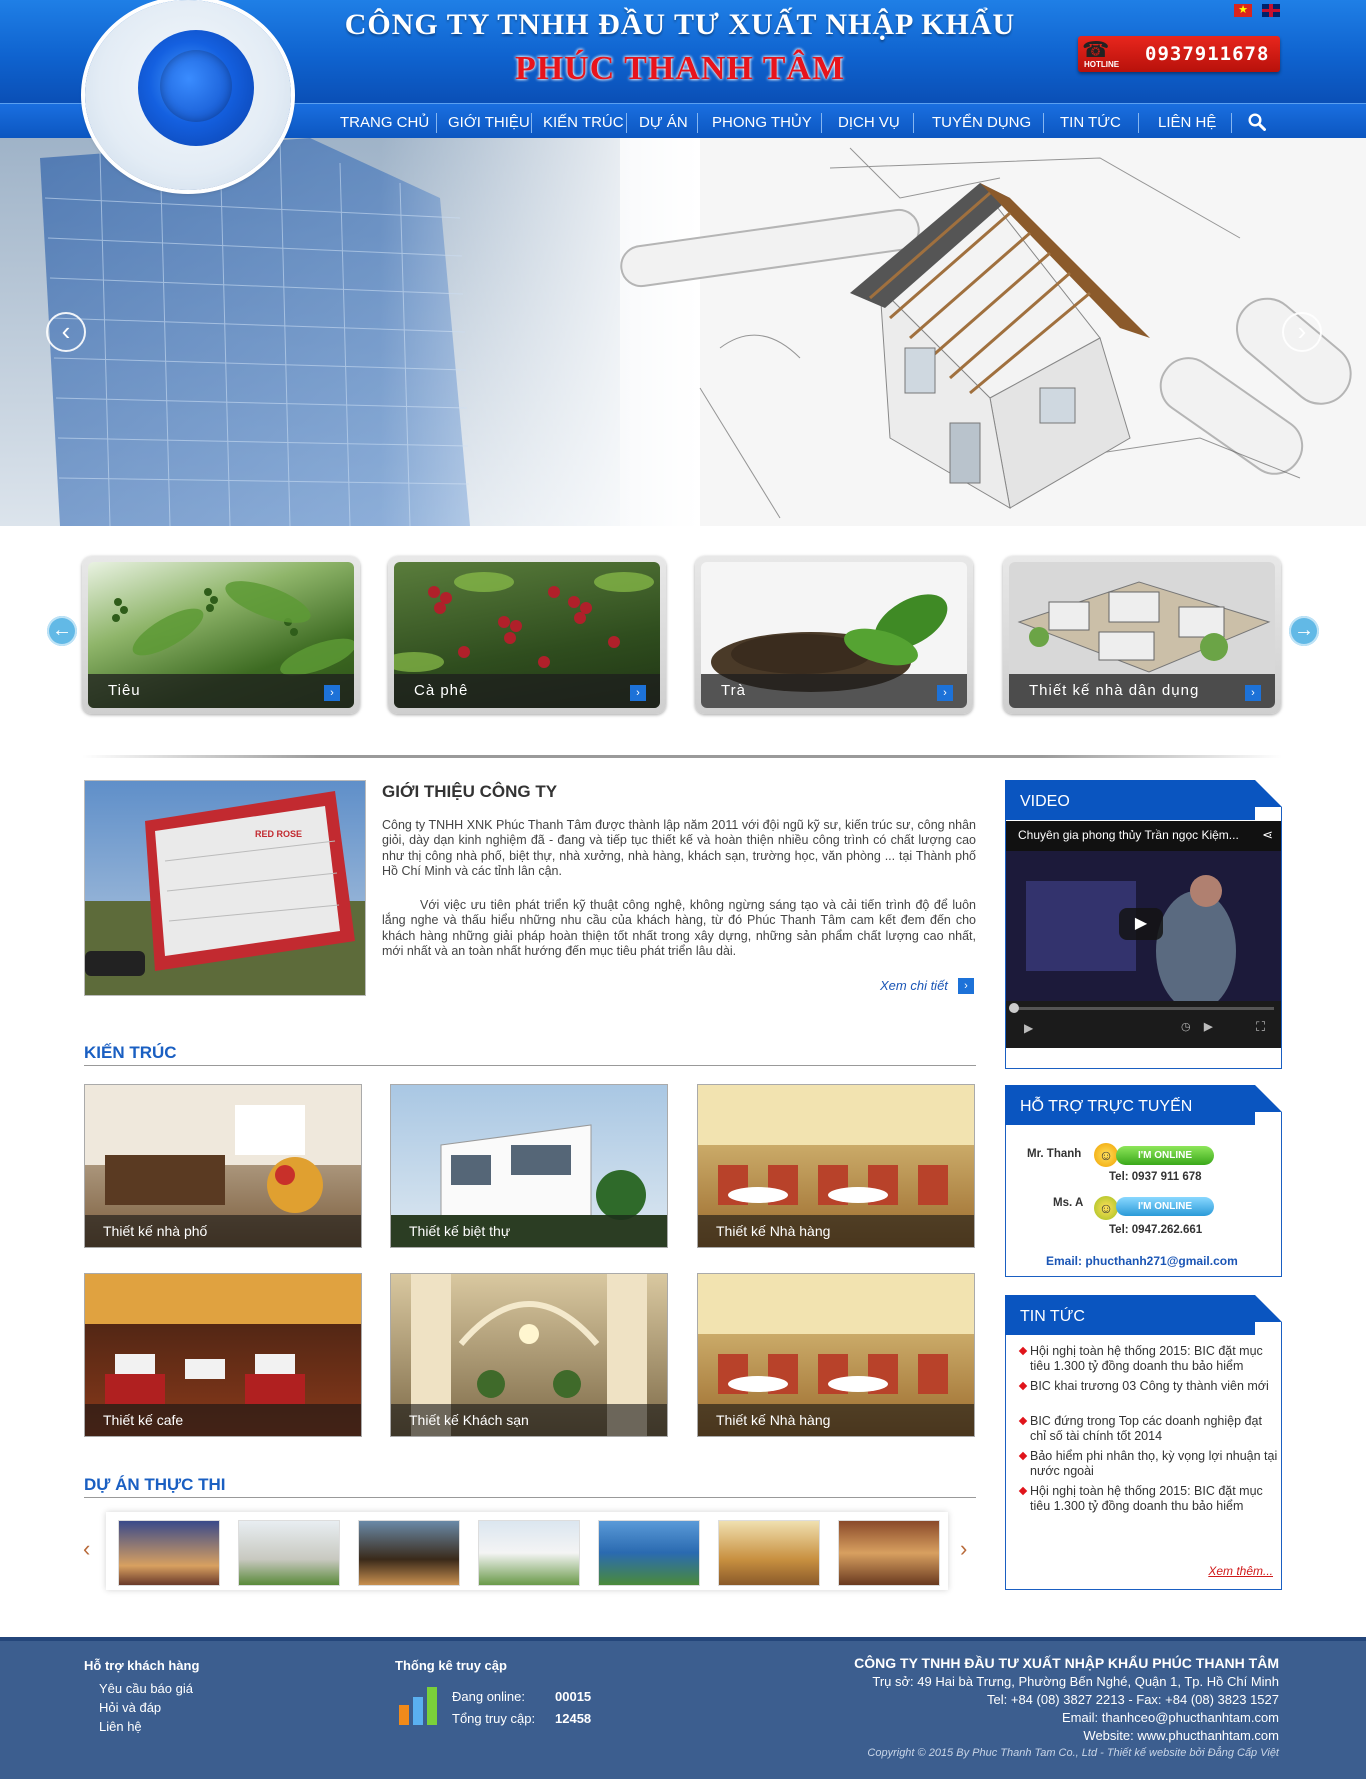 This screenshot has width=1366, height=1779. What do you see at coordinates (963, 1549) in the screenshot?
I see `projects-next-arrow: ›` at bounding box center [963, 1549].